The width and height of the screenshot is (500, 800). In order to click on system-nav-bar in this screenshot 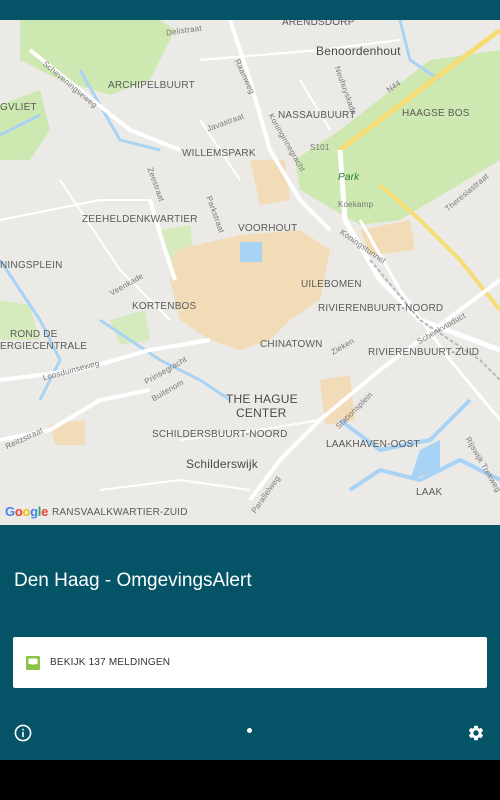, I will do `click(250, 780)`.